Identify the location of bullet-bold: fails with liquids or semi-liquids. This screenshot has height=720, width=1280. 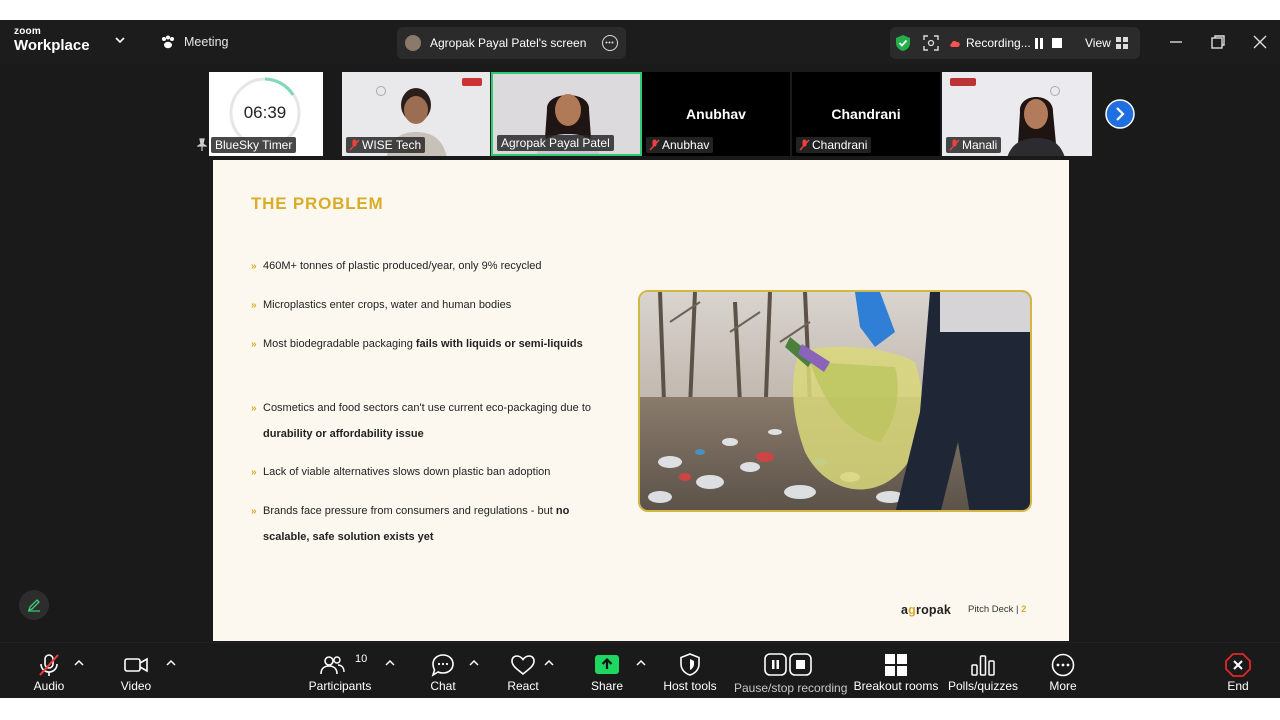
(499, 344).